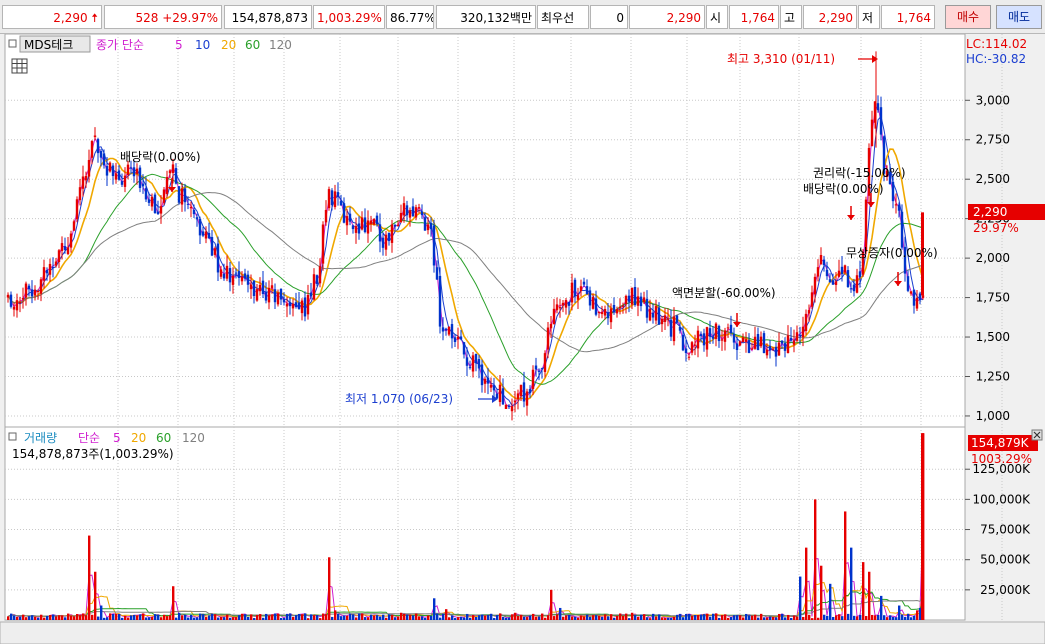 The image size is (1045, 644). What do you see at coordinates (52, 17) in the screenshot?
I see `current-price: 2,290 🠅` at bounding box center [52, 17].